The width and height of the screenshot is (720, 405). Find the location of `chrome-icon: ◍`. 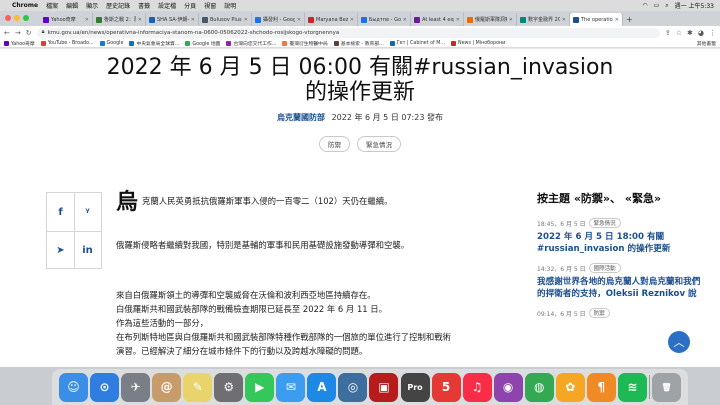

chrome-icon: ◍ is located at coordinates (539, 387).